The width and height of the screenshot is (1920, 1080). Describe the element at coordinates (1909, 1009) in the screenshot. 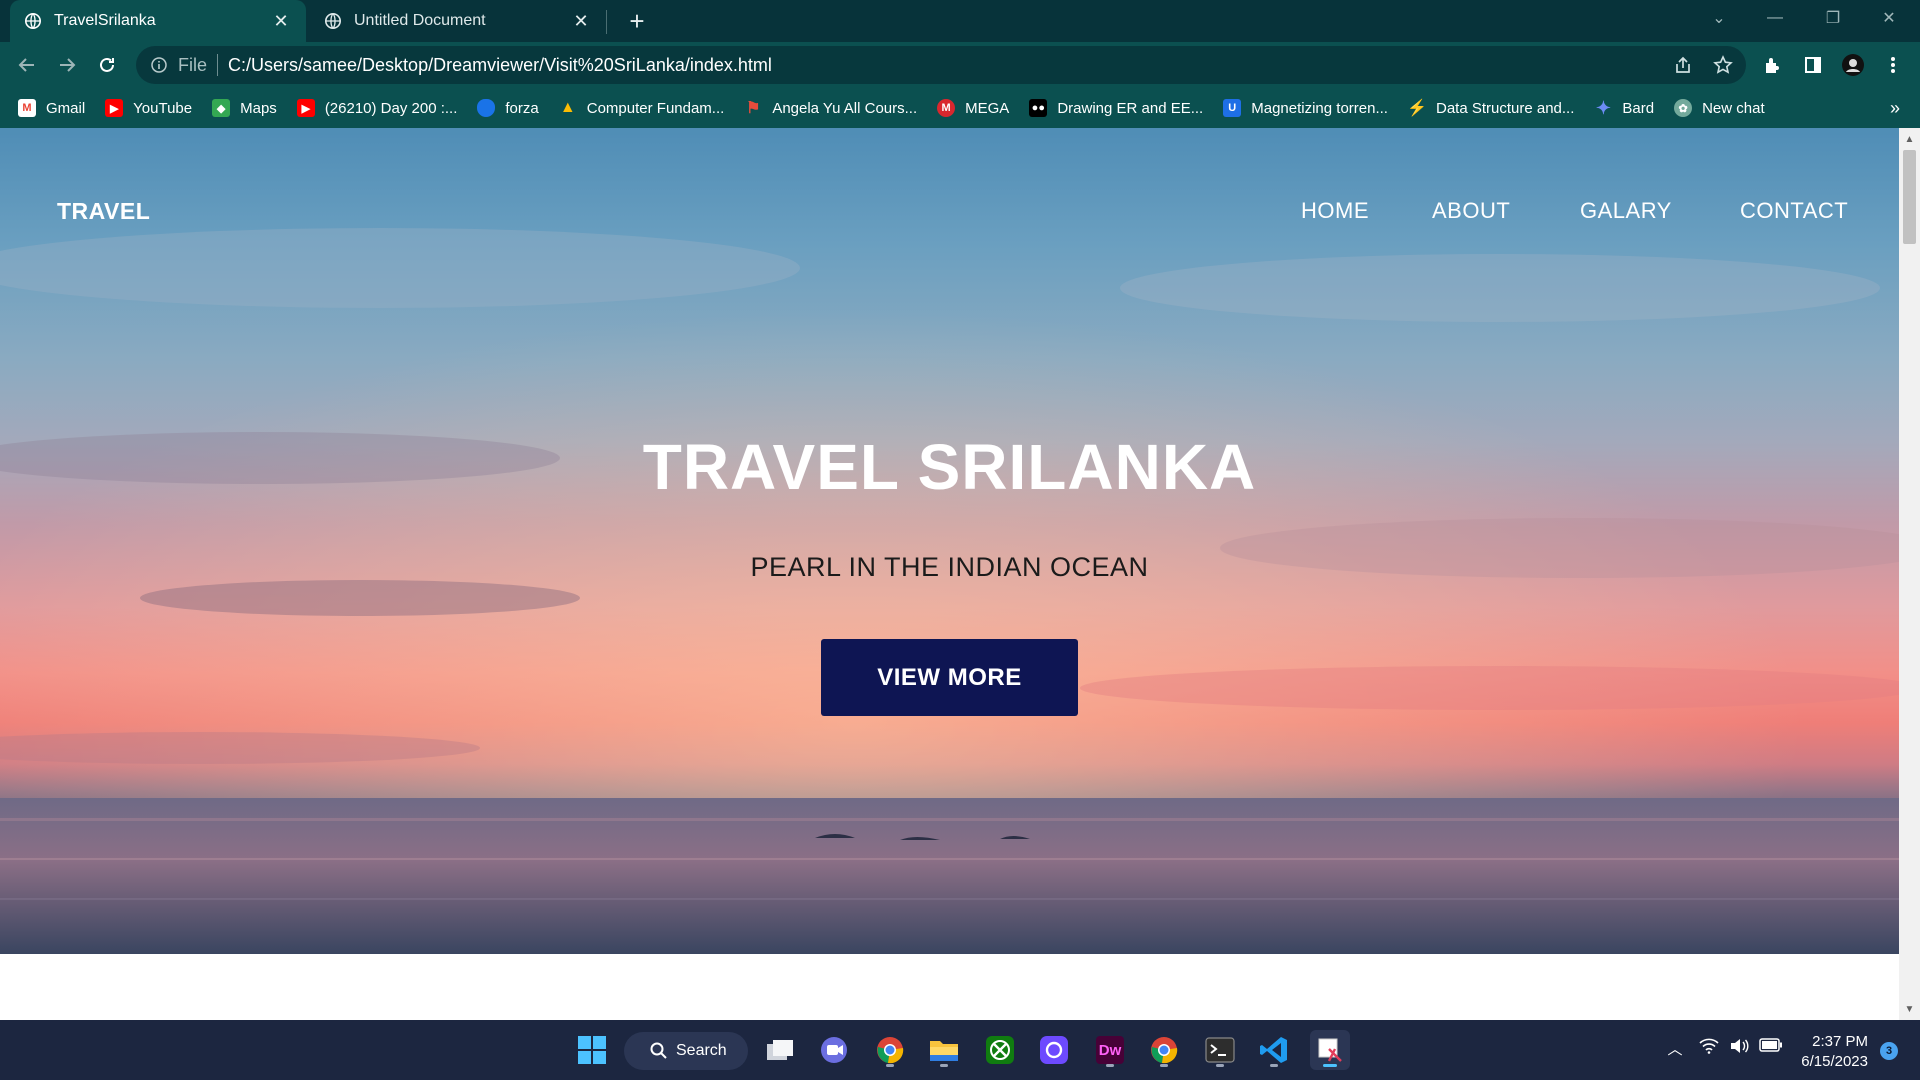

I see `scroll-down-icon: ▼` at that location.